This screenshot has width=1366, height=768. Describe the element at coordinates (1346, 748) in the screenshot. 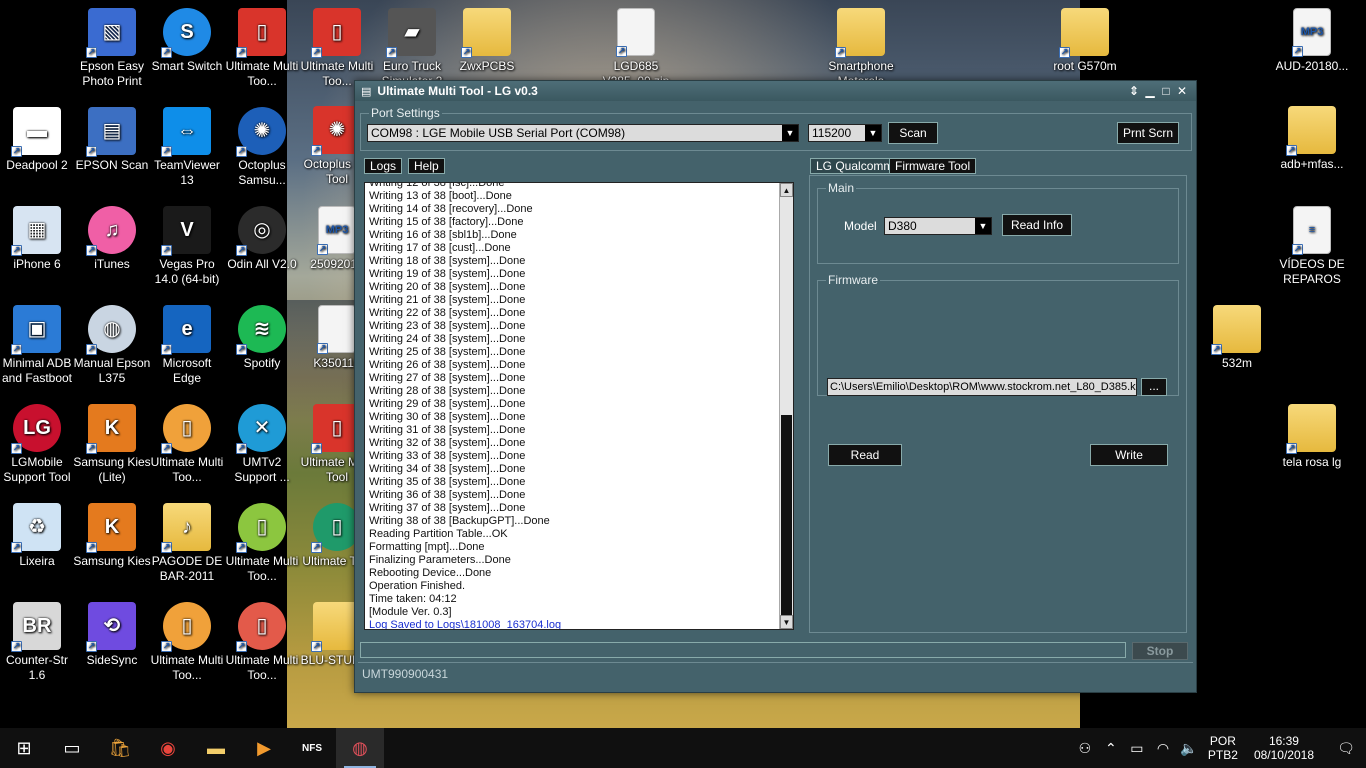

I see `notification-icon: 🗨` at that location.